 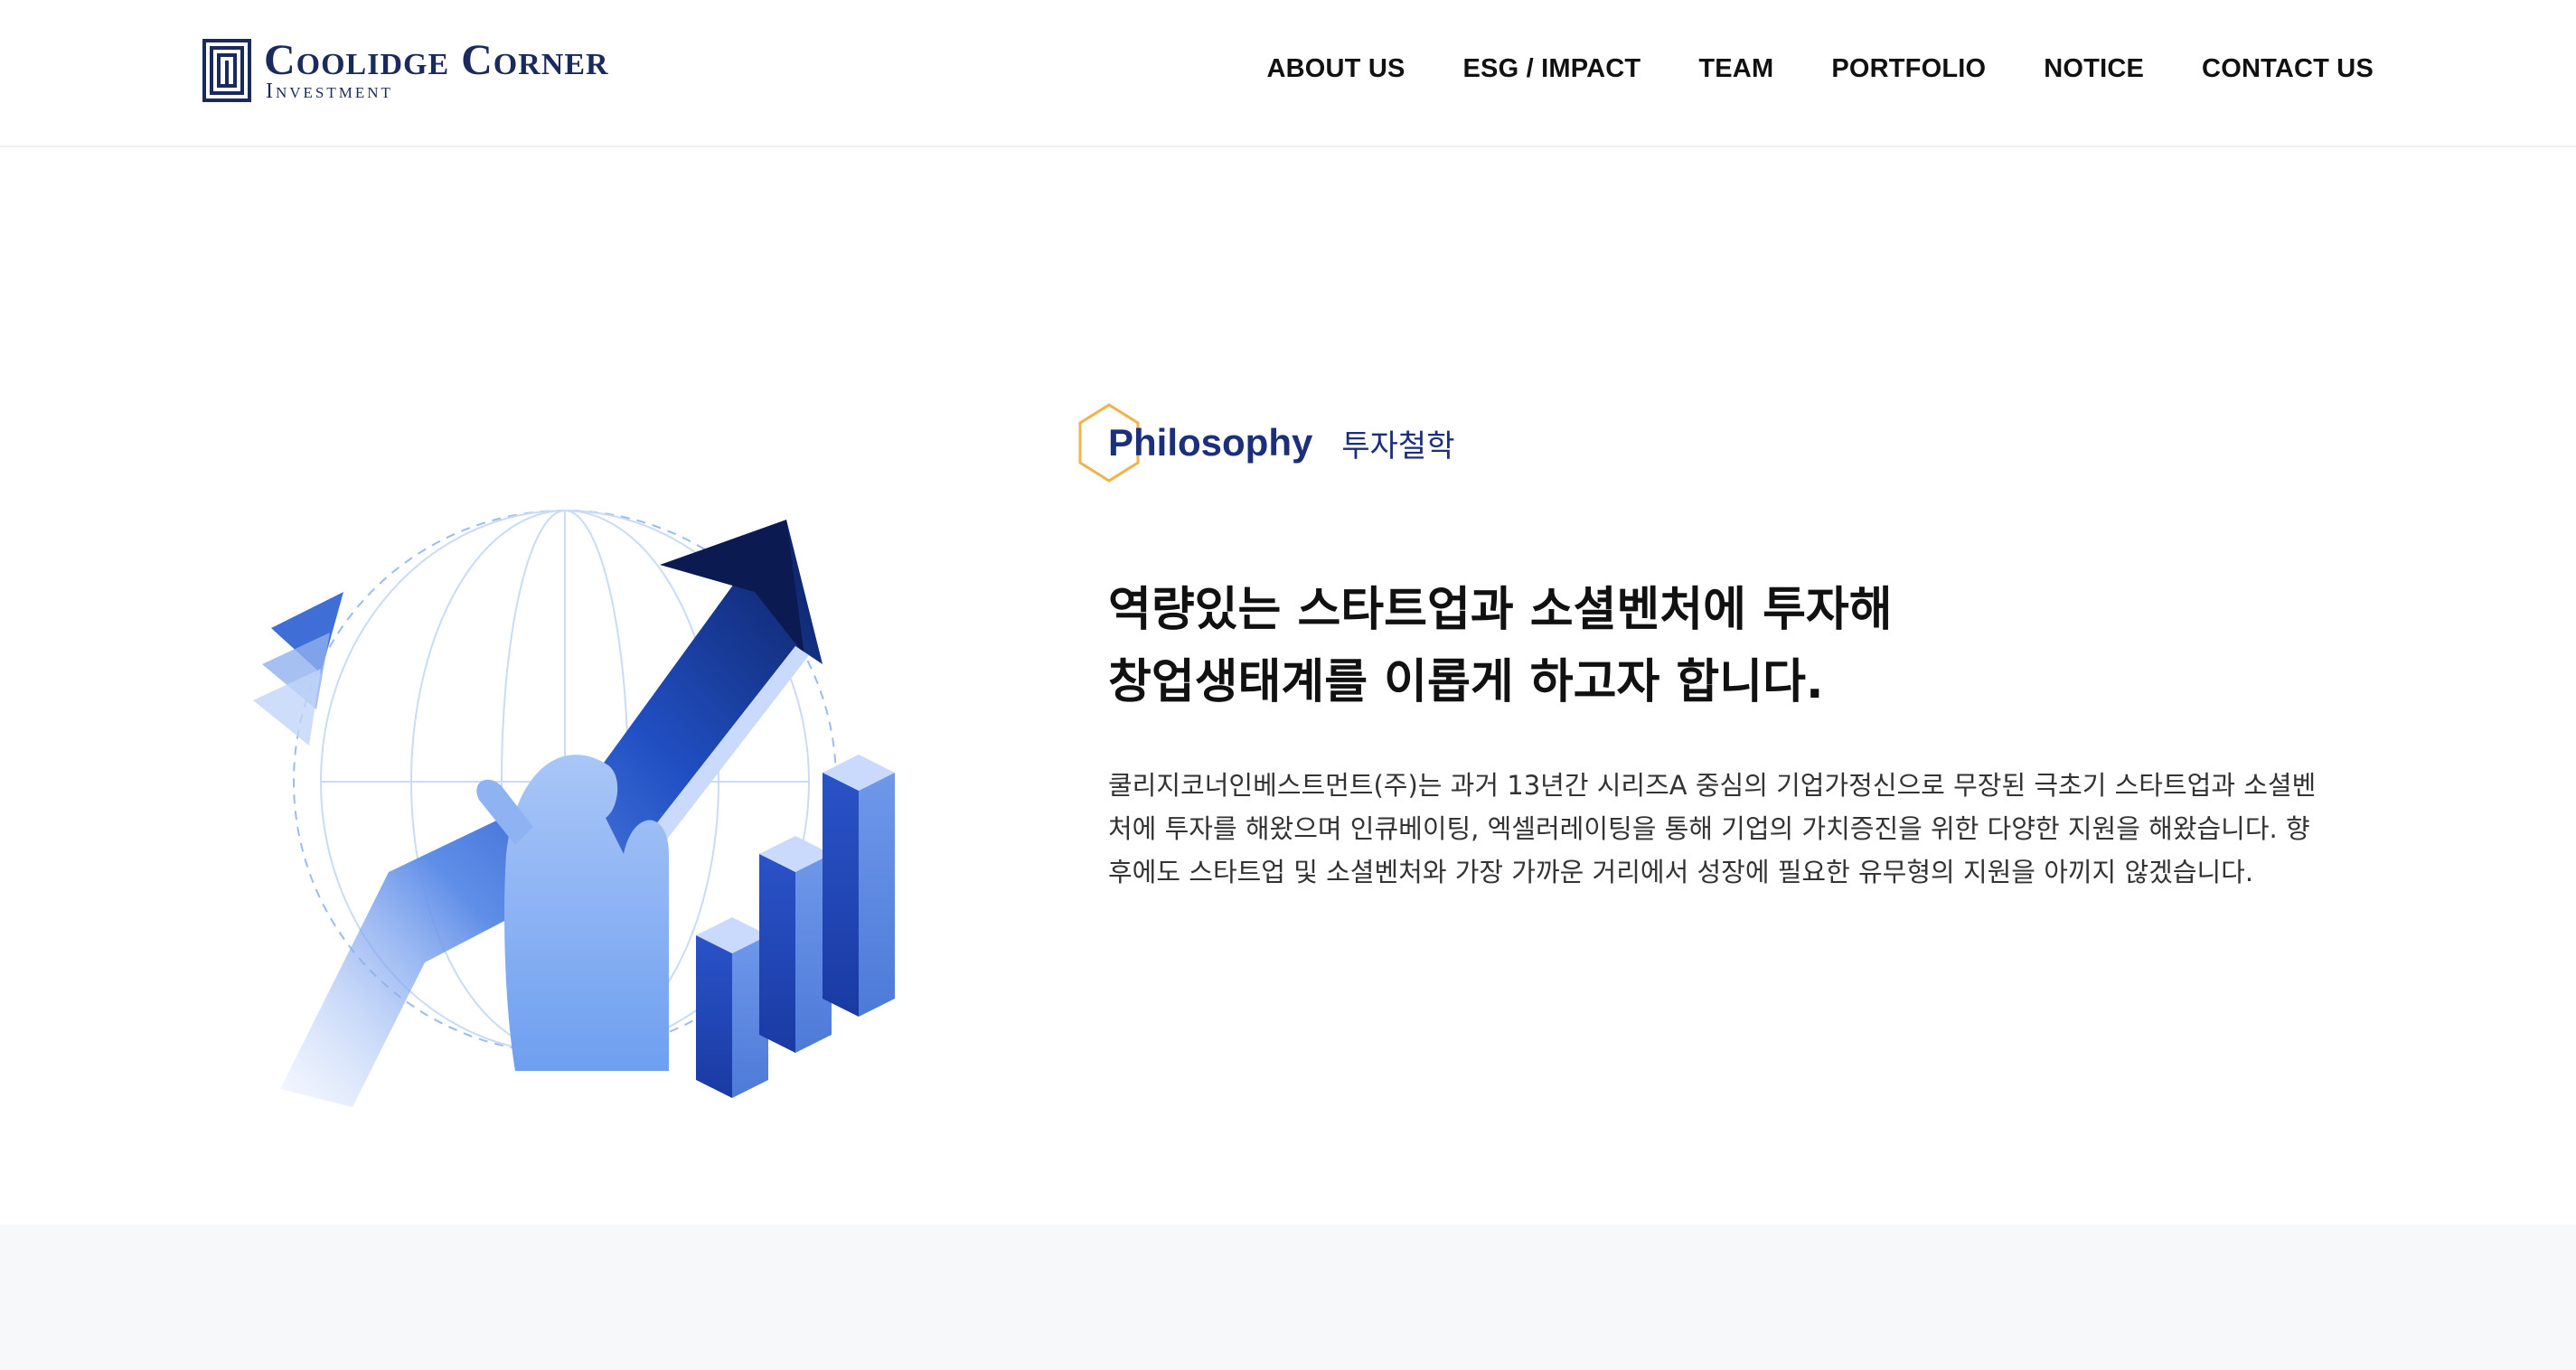 I want to click on headline-line-2: 창업생태계를 이롭게 하고자 합니다., so click(x=1466, y=682).